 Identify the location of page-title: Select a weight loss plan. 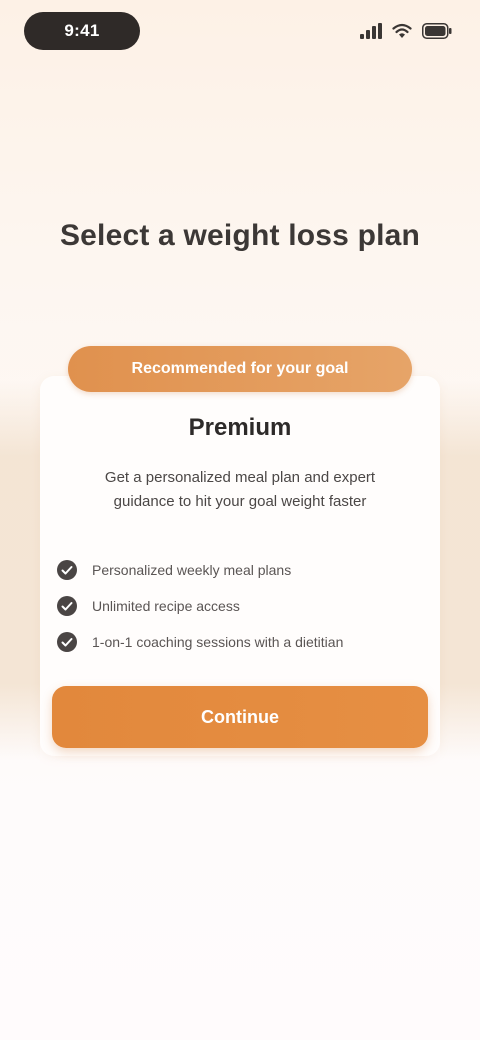
(240, 236).